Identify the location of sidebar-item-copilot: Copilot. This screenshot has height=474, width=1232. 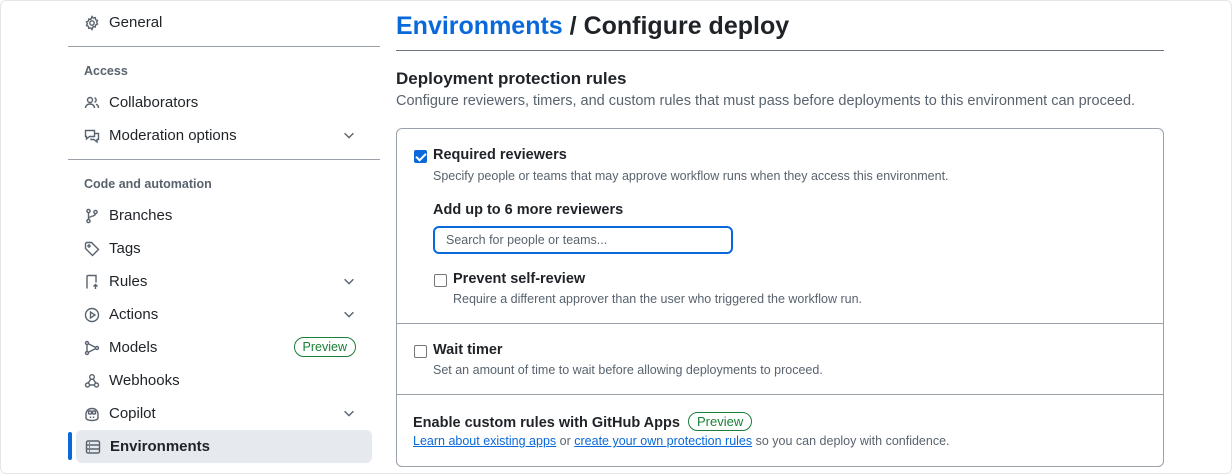
(220, 413).